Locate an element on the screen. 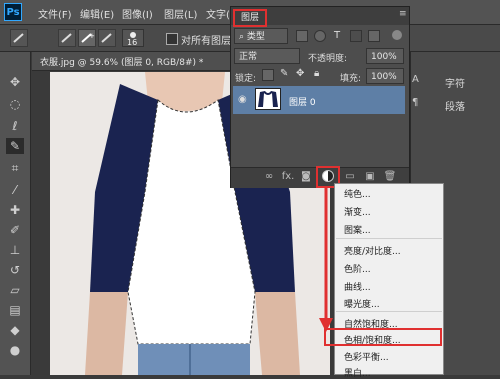 The image size is (500, 379). search-icon: ⌕ is located at coordinates (243, 37).